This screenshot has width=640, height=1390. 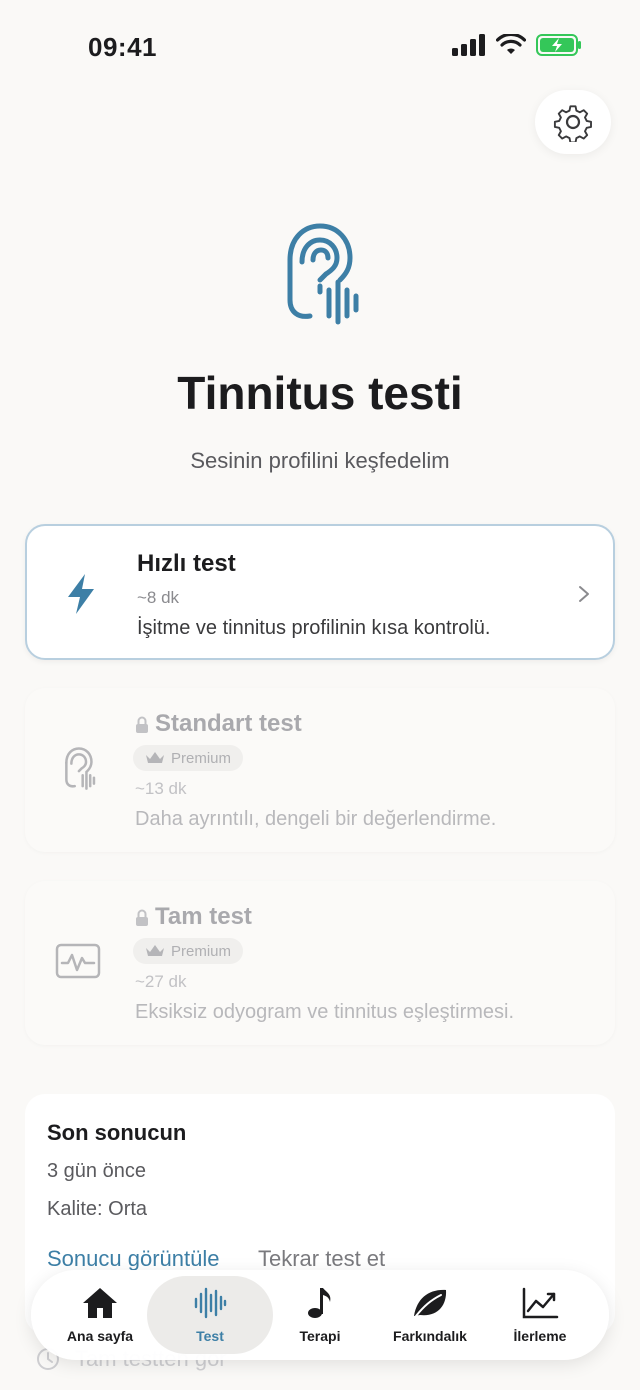 I want to click on tab-test: Test, so click(x=210, y=1315).